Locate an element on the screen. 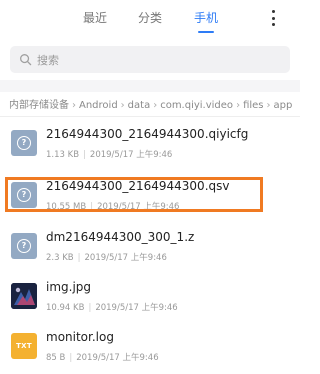 This screenshot has width=320, height=374. tab-phone: 手机 is located at coordinates (206, 17).